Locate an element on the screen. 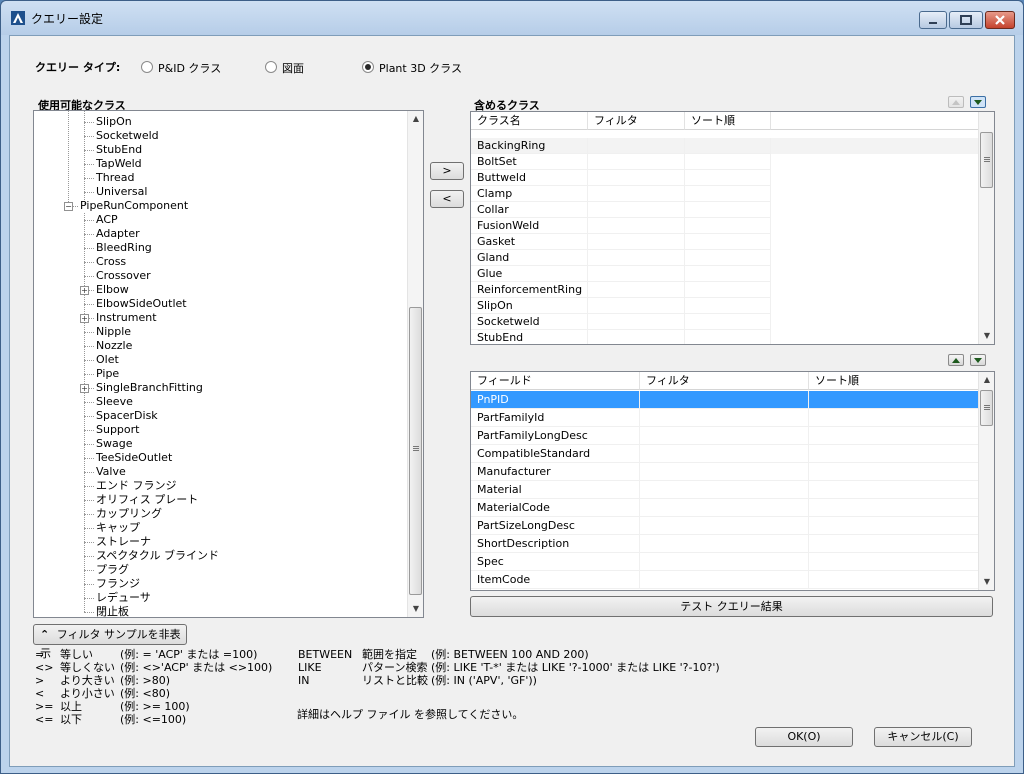 This screenshot has height=774, width=1024. table-row: Spec is located at coordinates (725, 562).